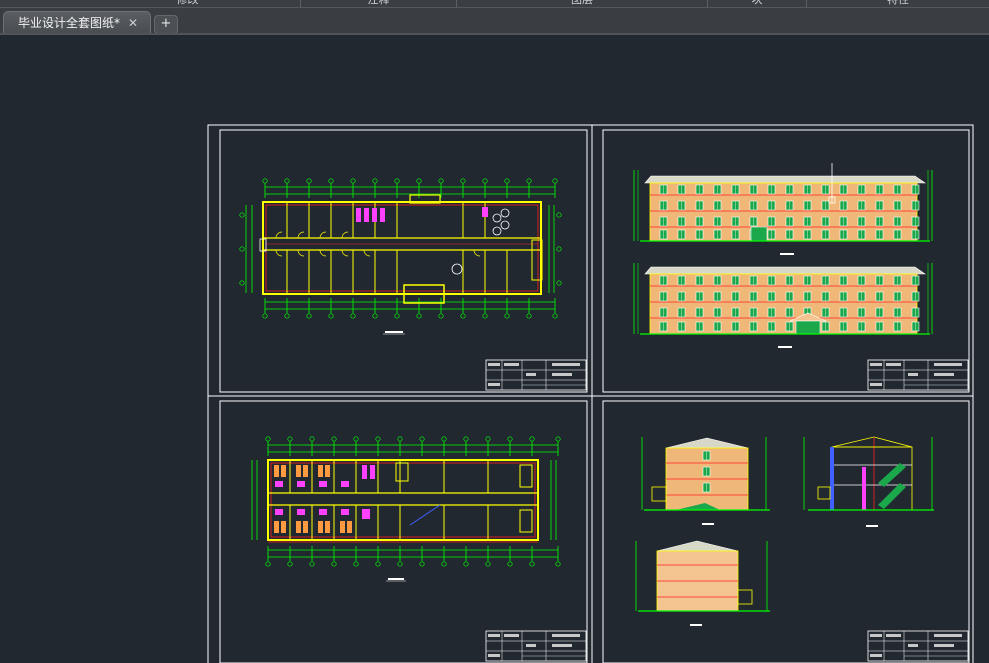  I want to click on ribbon-group-modify: 修改, so click(188, 3).